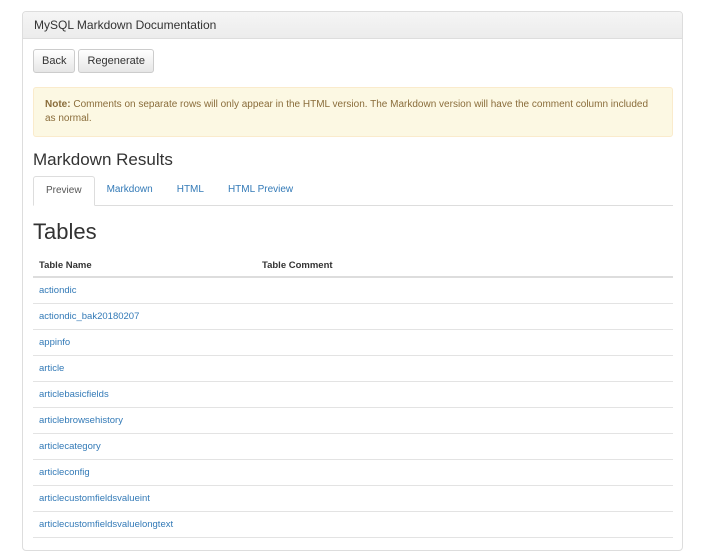 Image resolution: width=701 pixels, height=551 pixels. Describe the element at coordinates (94, 498) in the screenshot. I see `table-link: articlecustomfieldsvalueint` at that location.